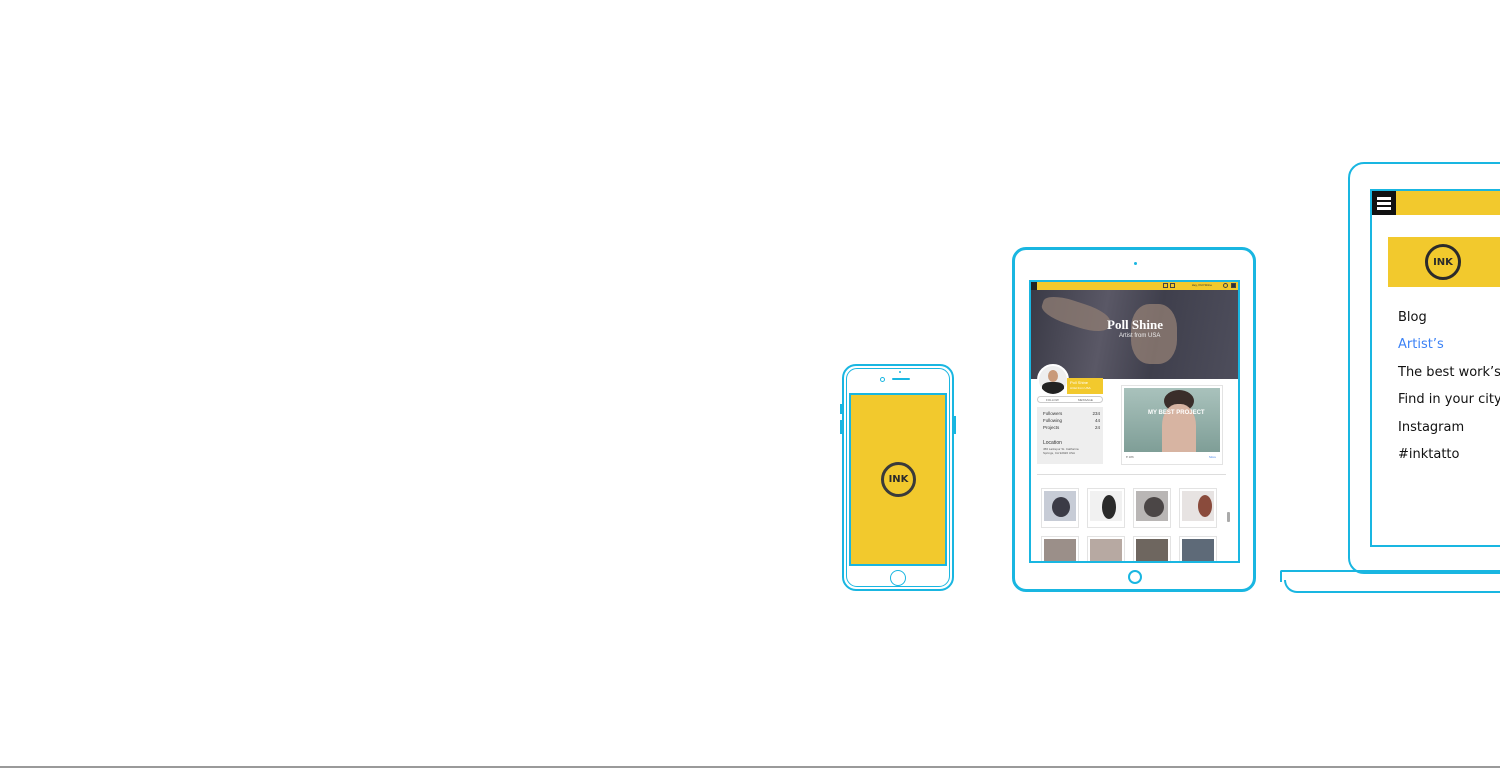 Image resolution: width=1500 pixels, height=768 pixels. Describe the element at coordinates (1079, 382) in the screenshot. I see `profile-name: Poll Shine` at that location.